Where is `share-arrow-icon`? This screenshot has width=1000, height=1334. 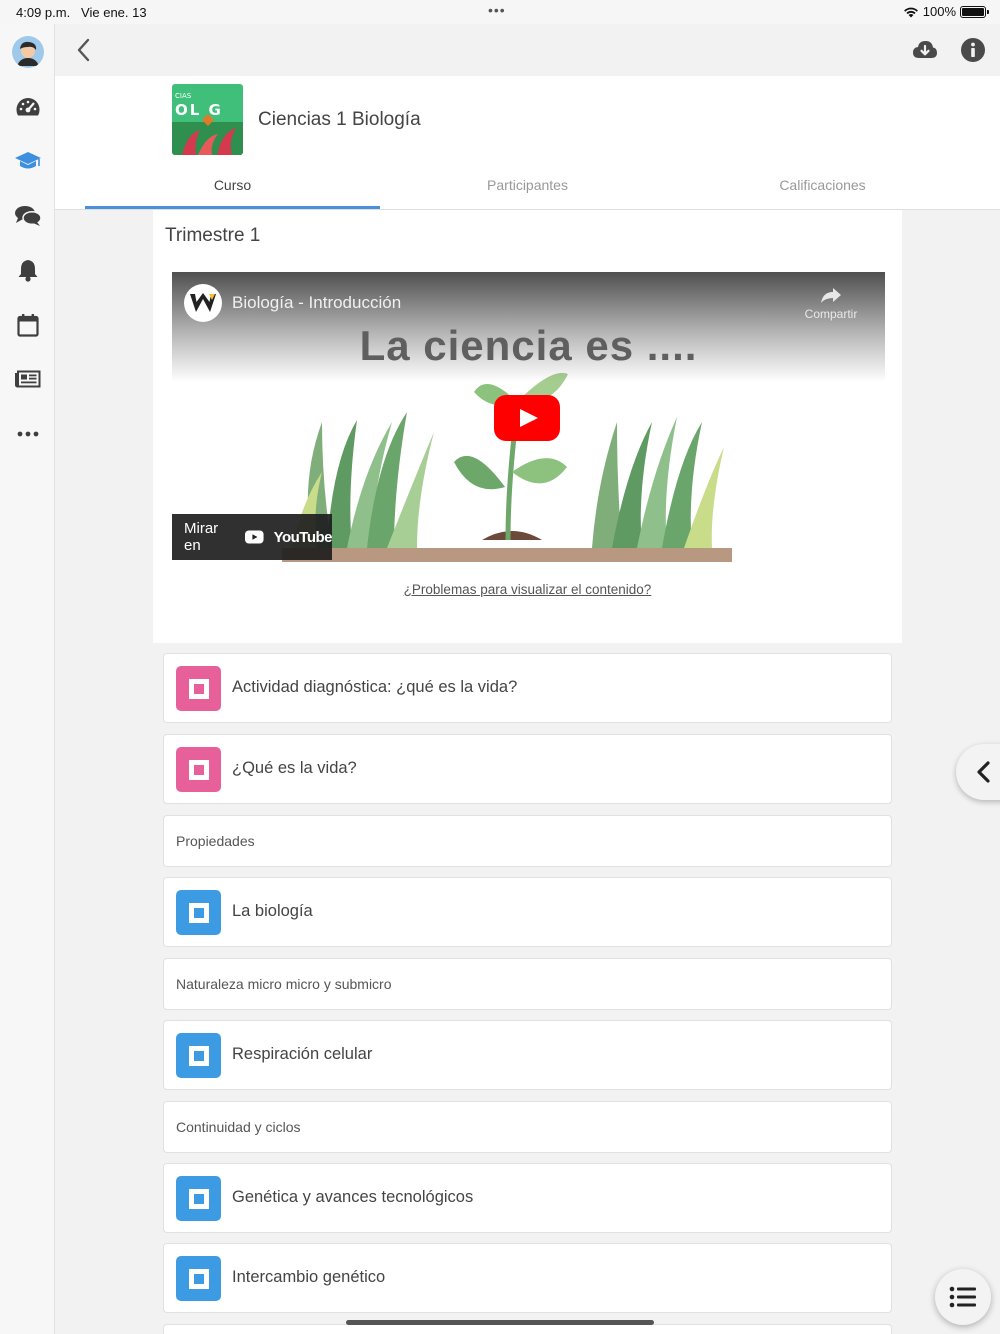 share-arrow-icon is located at coordinates (831, 295).